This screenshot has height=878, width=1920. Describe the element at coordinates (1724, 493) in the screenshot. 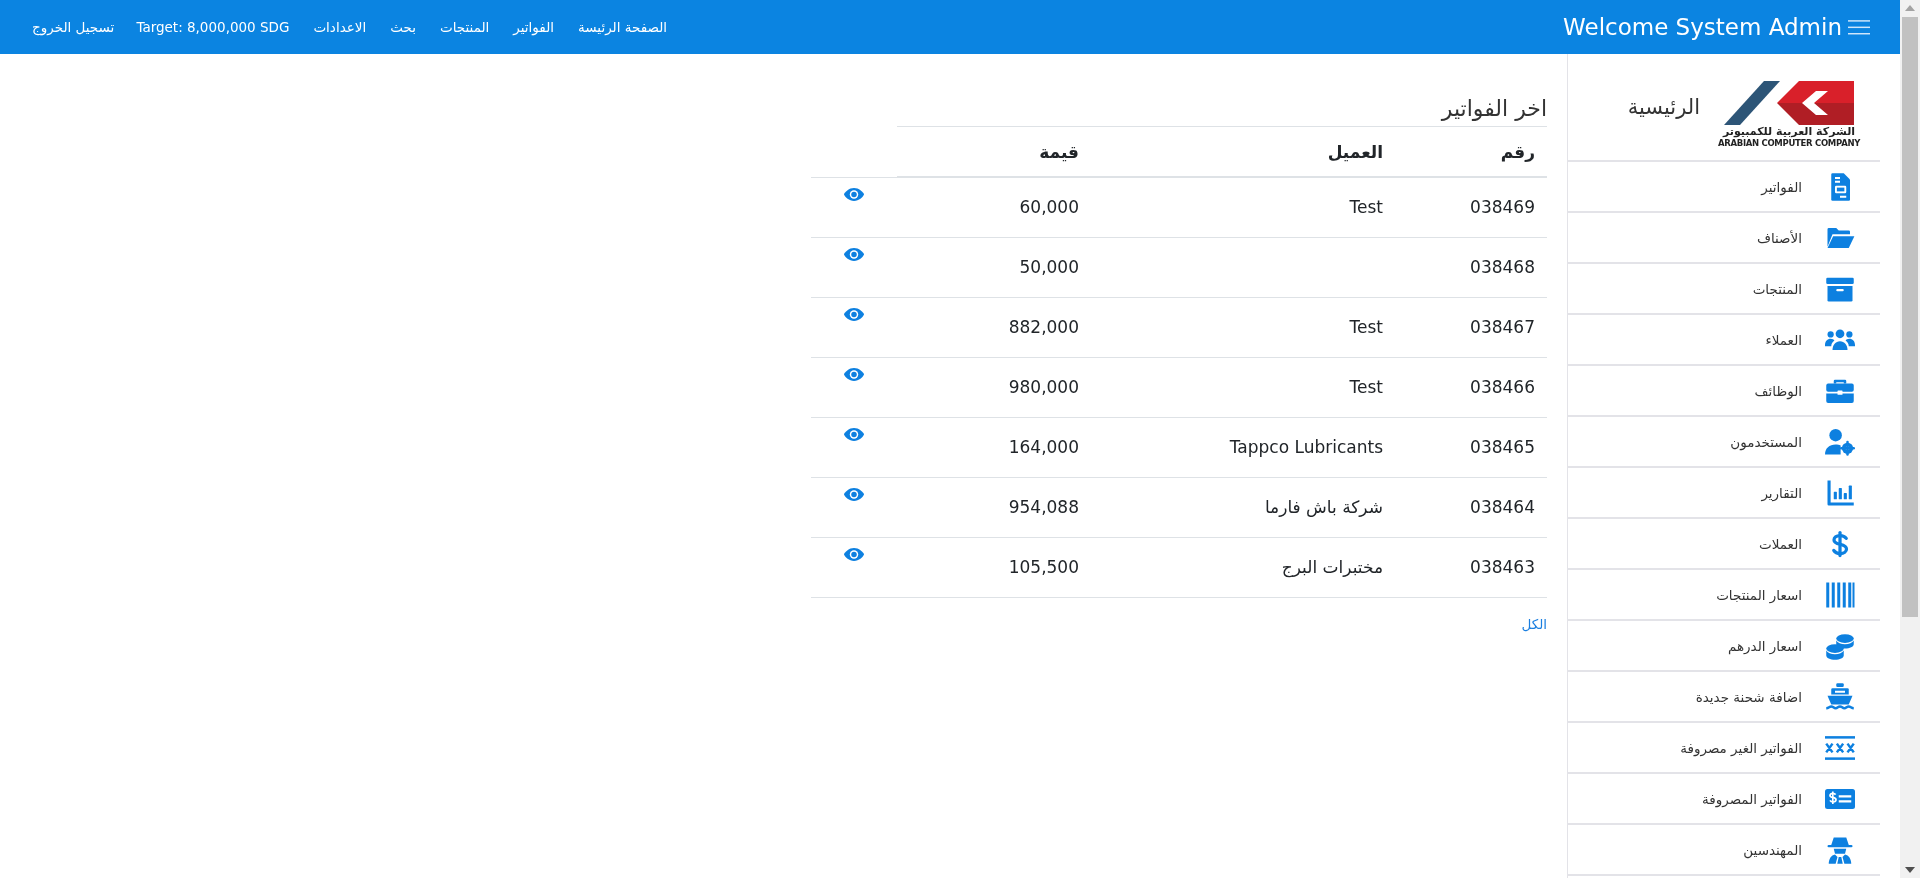

I see `sidebar-item: التقارير` at that location.